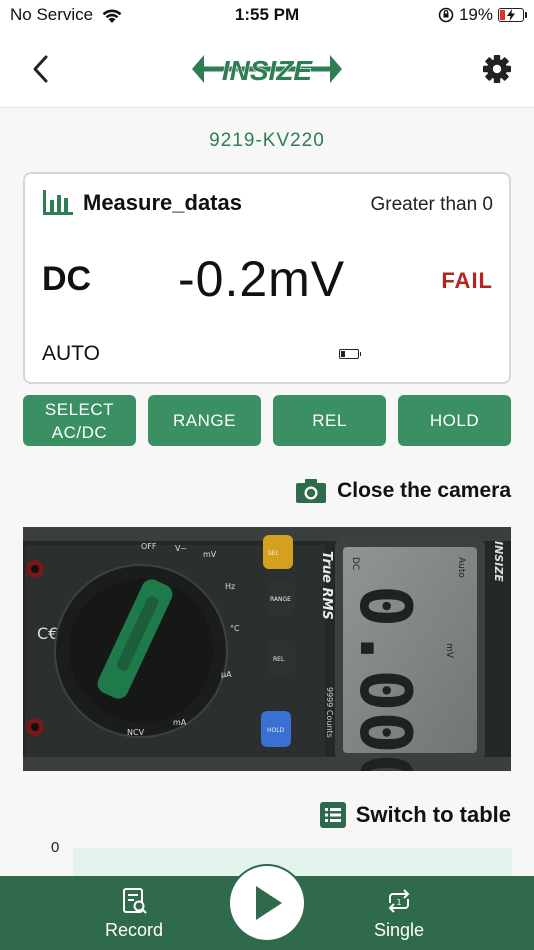 Image resolution: width=534 pixels, height=950 pixels. What do you see at coordinates (67, 279) in the screenshot?
I see `measure-mode: DC` at bounding box center [67, 279].